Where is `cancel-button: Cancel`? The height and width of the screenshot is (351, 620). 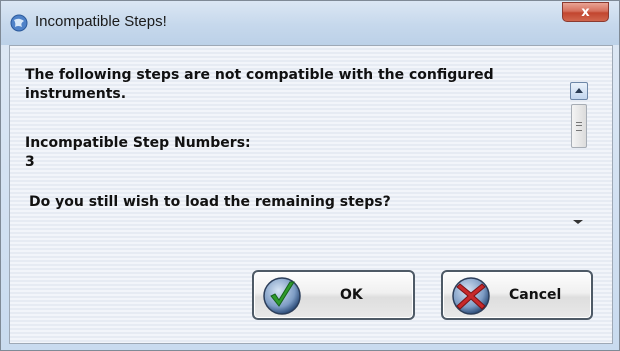 cancel-button: Cancel is located at coordinates (517, 295).